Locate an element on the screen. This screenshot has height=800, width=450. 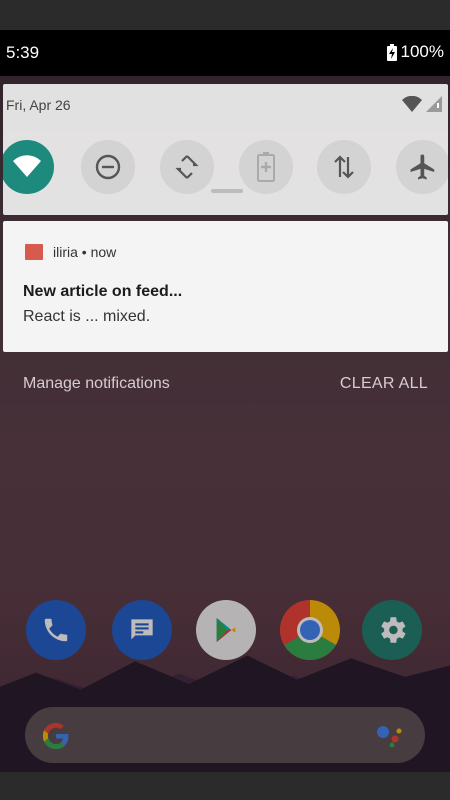
mobile-data-icon is located at coordinates (344, 167).